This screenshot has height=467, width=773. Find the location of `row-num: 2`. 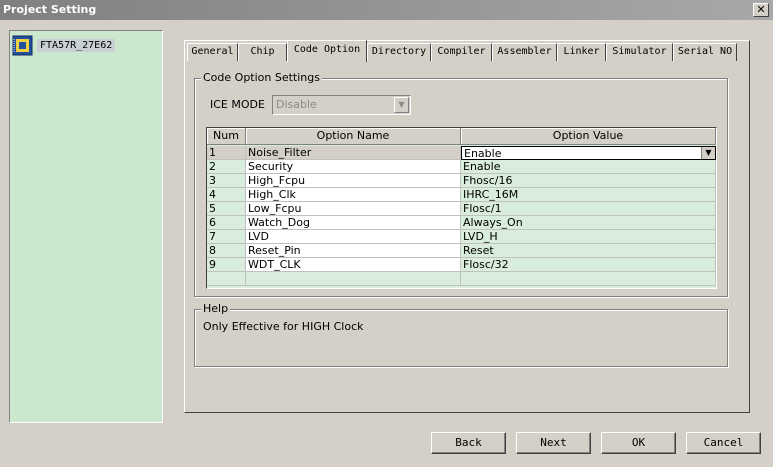

row-num: 2 is located at coordinates (226, 167).